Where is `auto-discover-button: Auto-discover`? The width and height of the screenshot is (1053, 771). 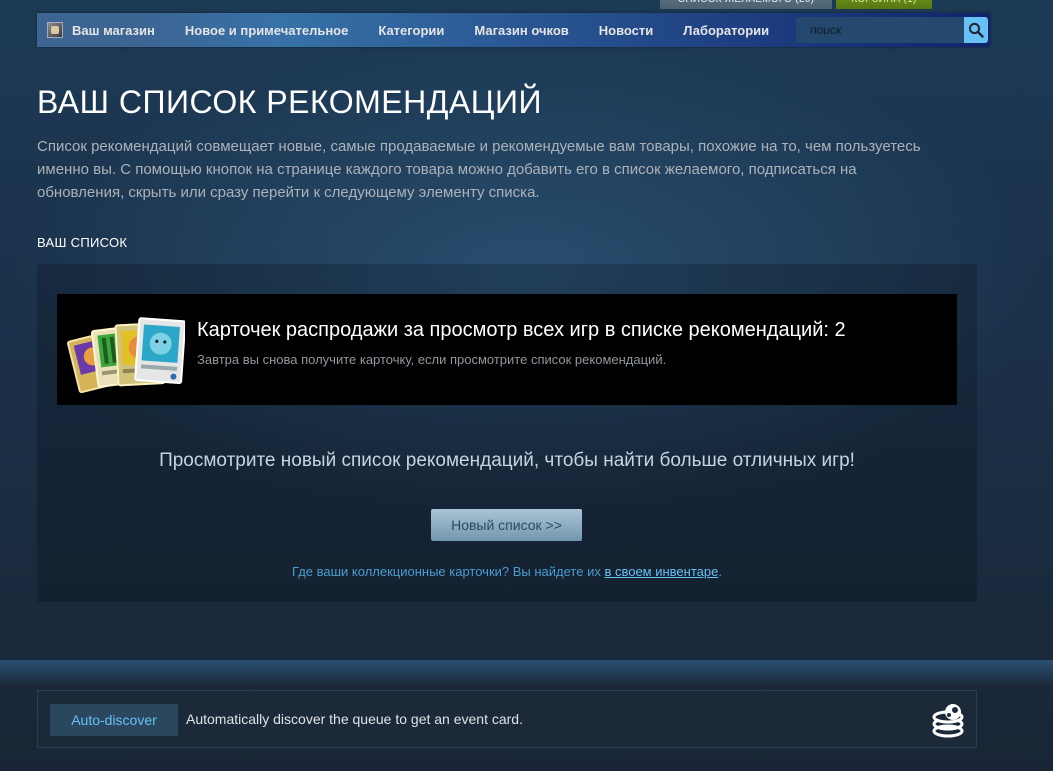 auto-discover-button: Auto-discover is located at coordinates (114, 720).